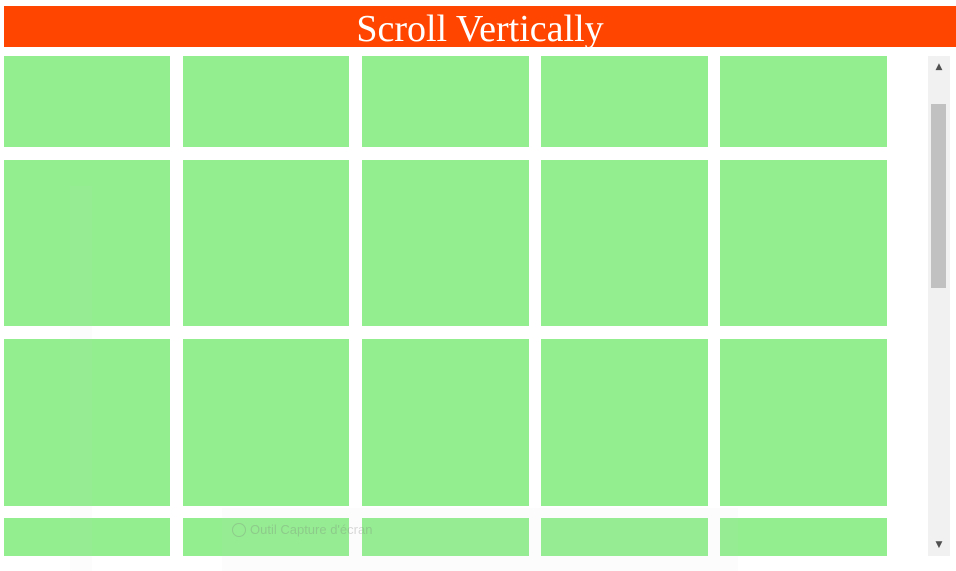 This screenshot has height=571, width=956. What do you see at coordinates (939, 306) in the screenshot?
I see `vertical-scrollbar: ▲ ▼` at bounding box center [939, 306].